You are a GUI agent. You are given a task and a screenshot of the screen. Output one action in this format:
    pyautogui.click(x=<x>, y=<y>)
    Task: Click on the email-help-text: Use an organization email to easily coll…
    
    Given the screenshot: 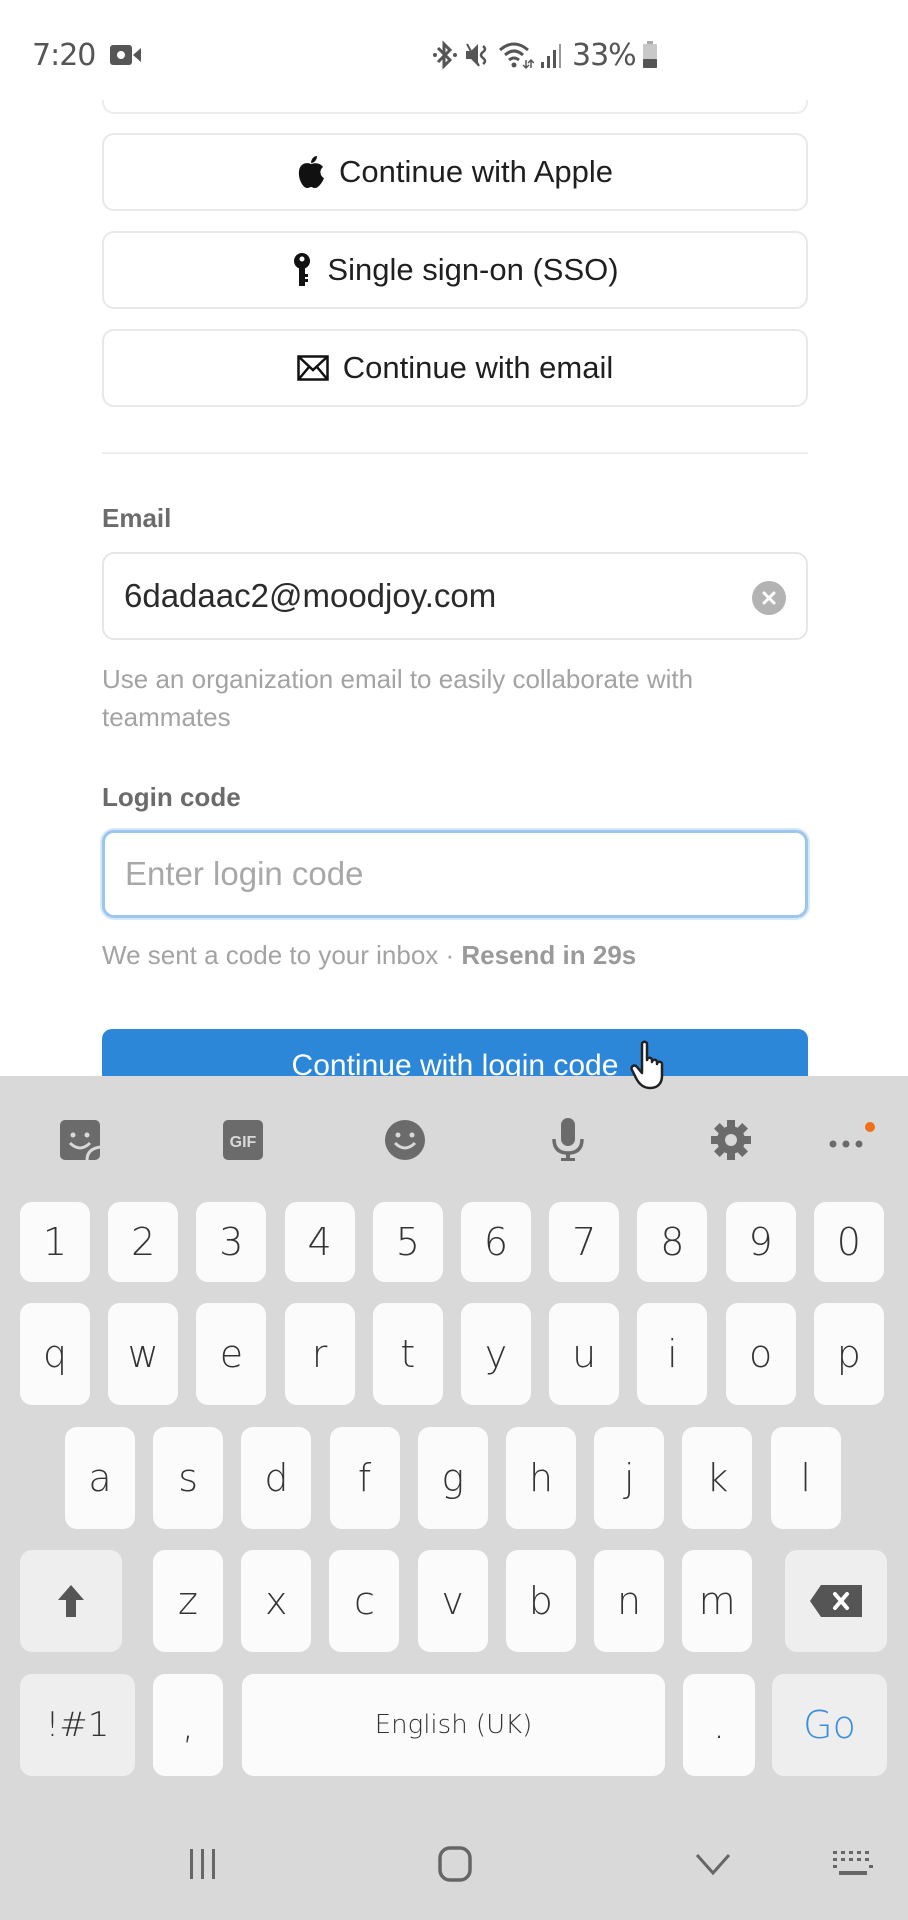 What is the action you would take?
    pyautogui.click(x=398, y=698)
    